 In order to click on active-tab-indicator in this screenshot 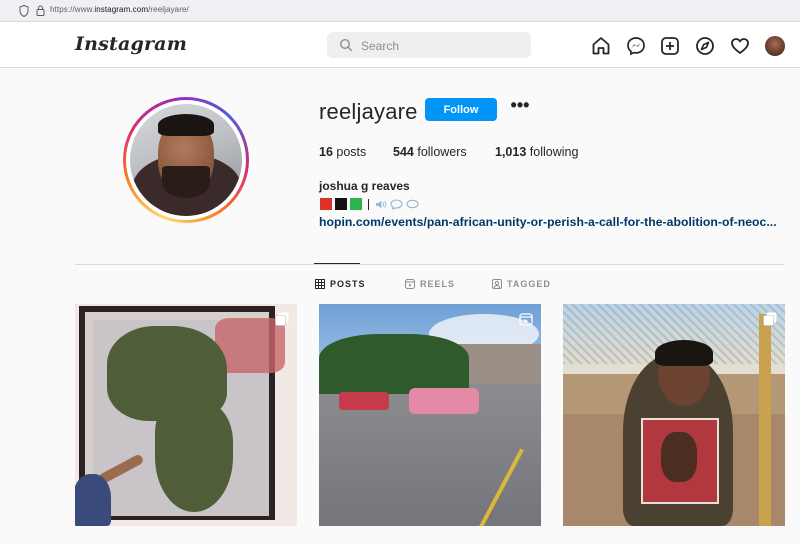, I will do `click(337, 263)`.